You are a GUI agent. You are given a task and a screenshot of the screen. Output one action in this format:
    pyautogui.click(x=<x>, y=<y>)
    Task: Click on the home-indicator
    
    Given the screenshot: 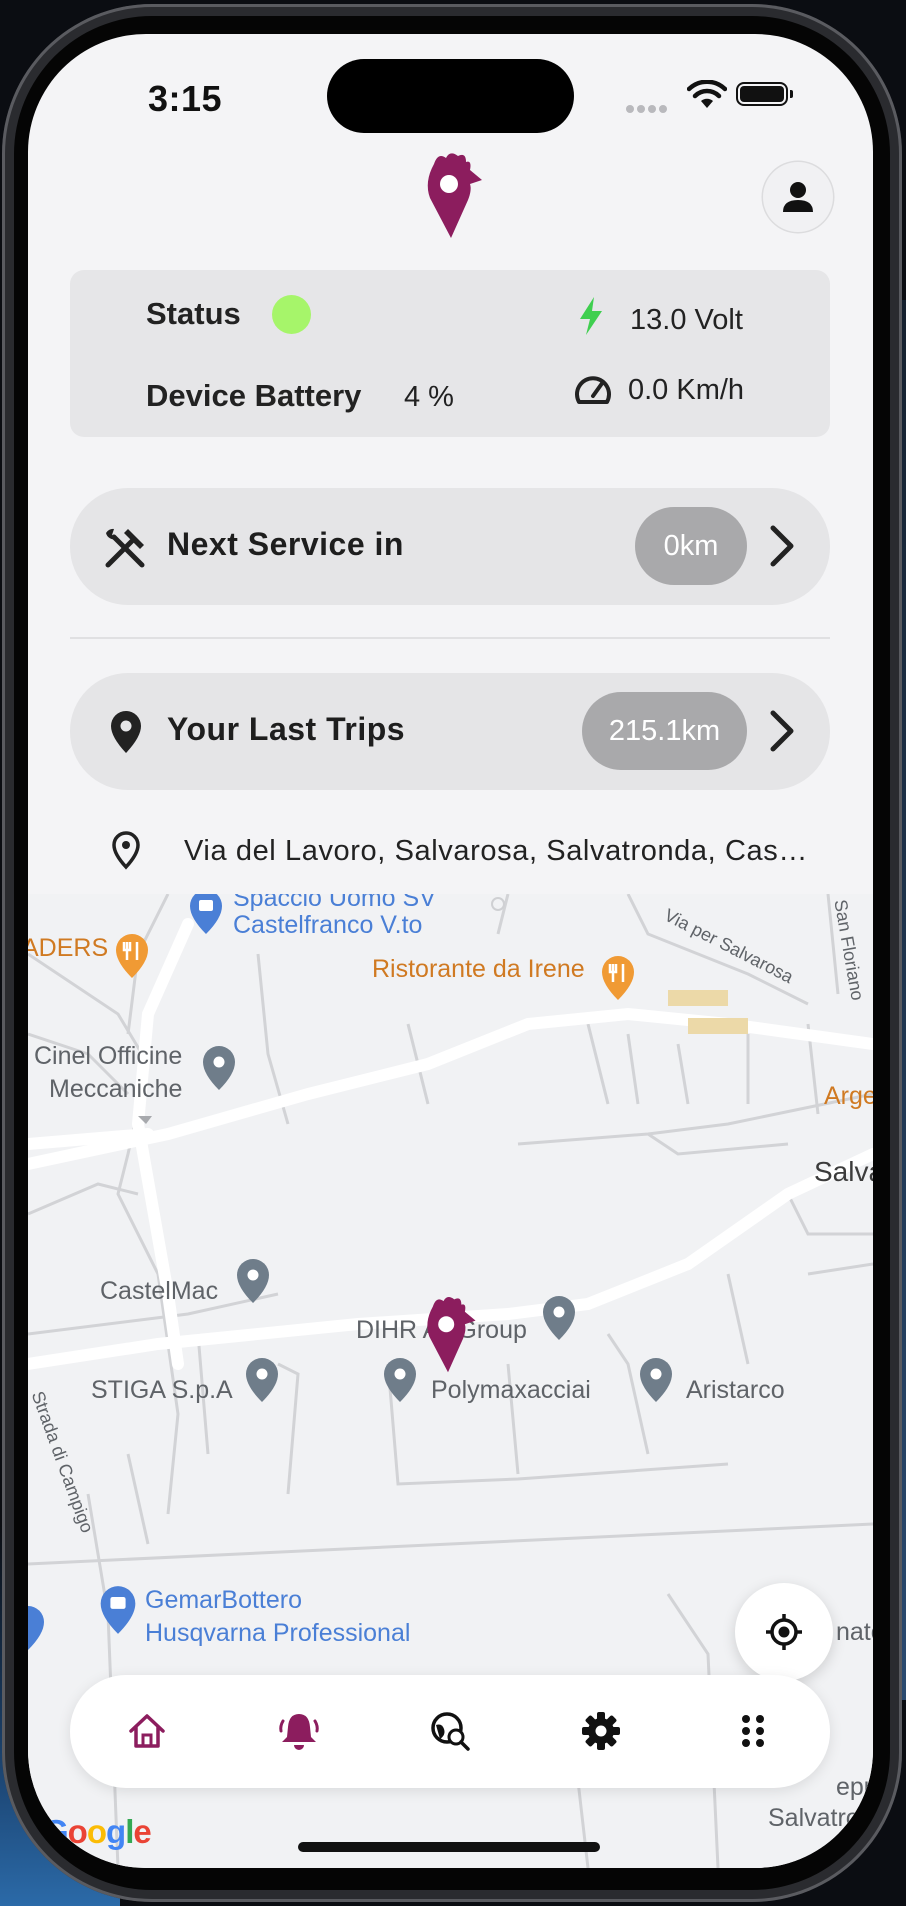 What is the action you would take?
    pyautogui.click(x=449, y=1847)
    